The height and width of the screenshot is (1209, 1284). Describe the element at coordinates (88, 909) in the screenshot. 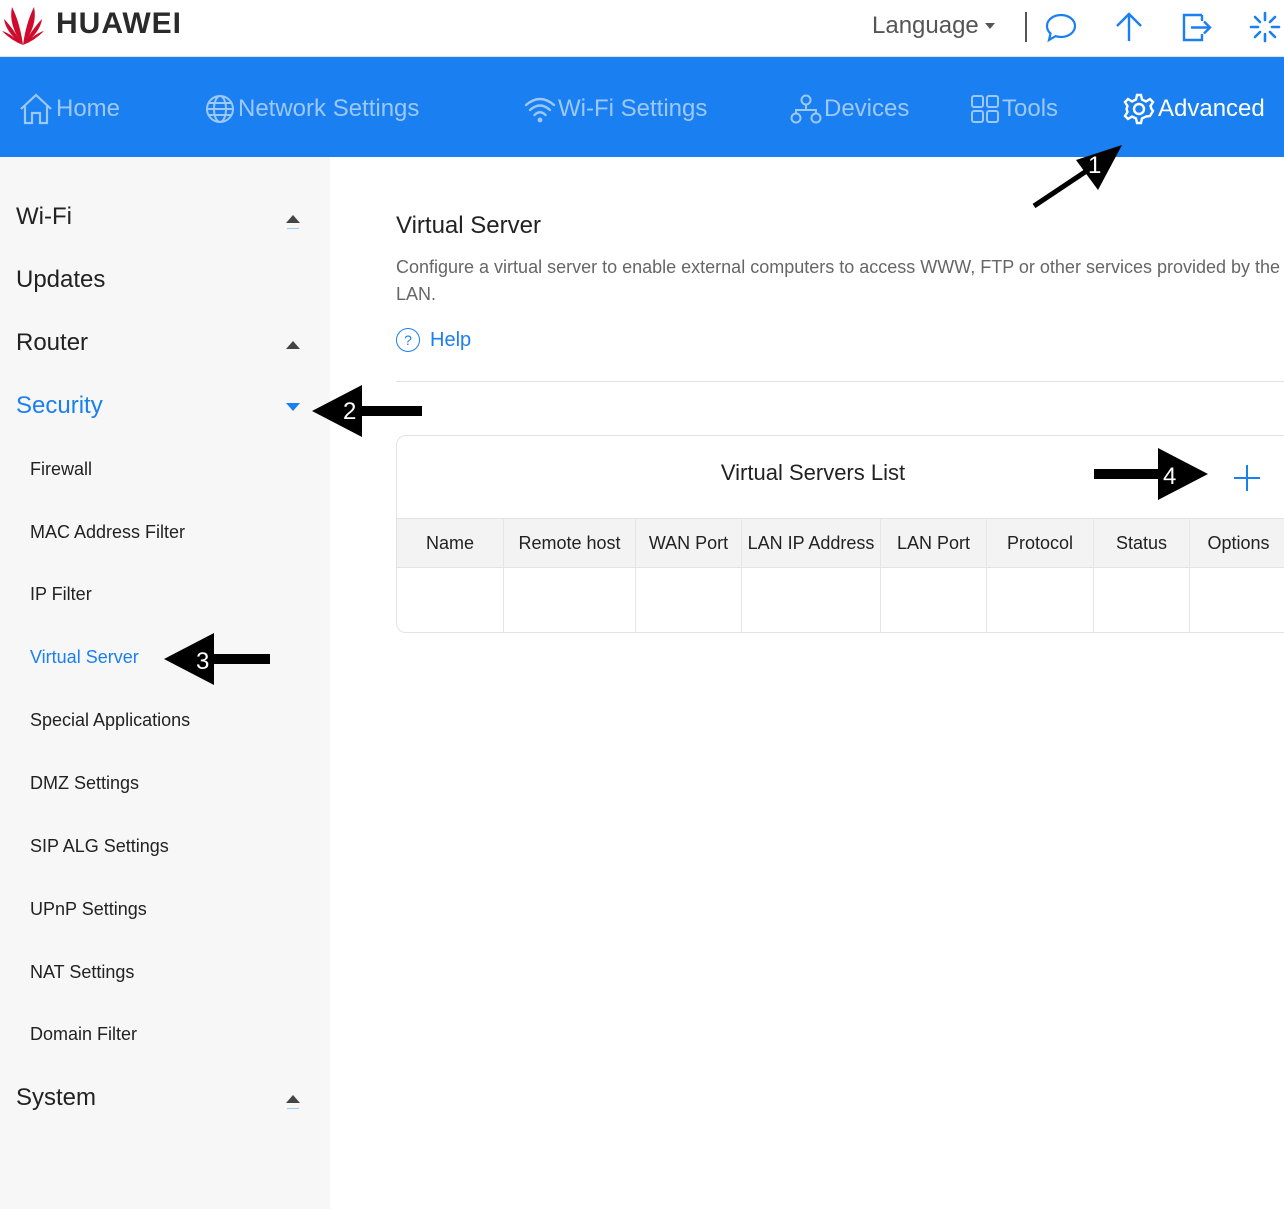

I see `sidebar-subitem-upnp-settings: UPnP Settings` at that location.